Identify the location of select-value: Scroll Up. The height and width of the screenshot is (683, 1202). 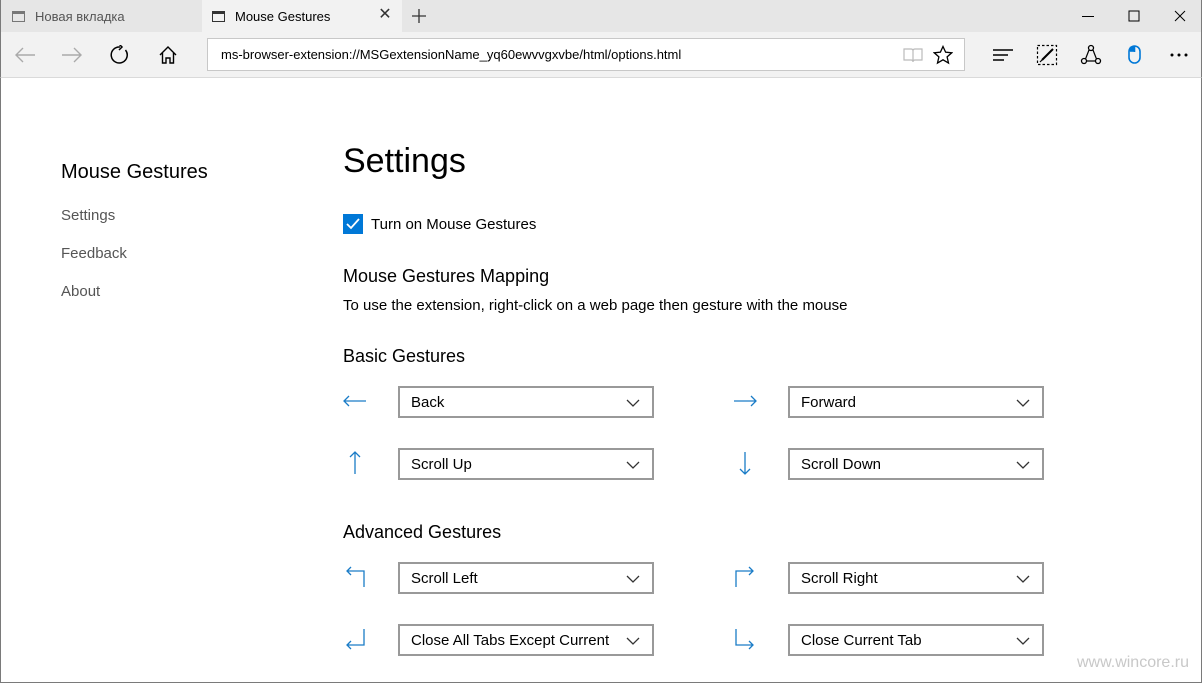
(441, 464).